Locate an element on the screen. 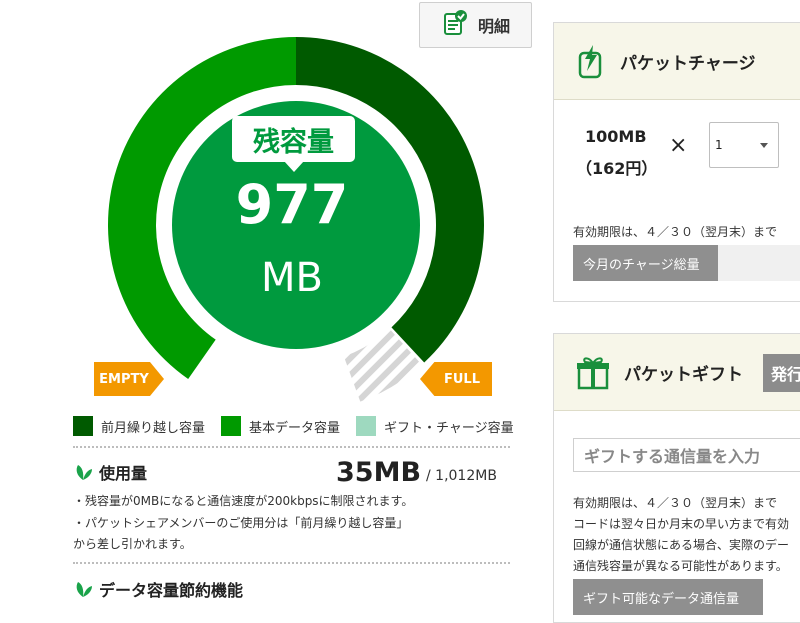 The height and width of the screenshot is (623, 800). charge-quantity-select: 1 is located at coordinates (744, 145).